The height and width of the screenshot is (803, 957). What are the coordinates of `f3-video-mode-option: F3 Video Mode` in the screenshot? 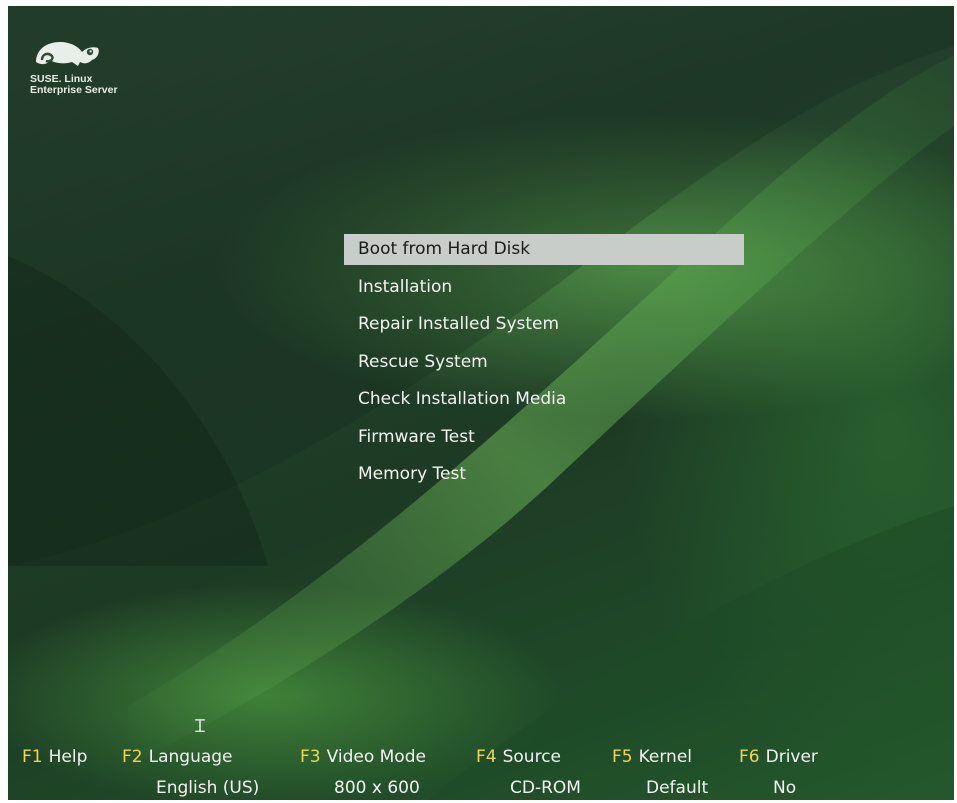 It's located at (363, 757).